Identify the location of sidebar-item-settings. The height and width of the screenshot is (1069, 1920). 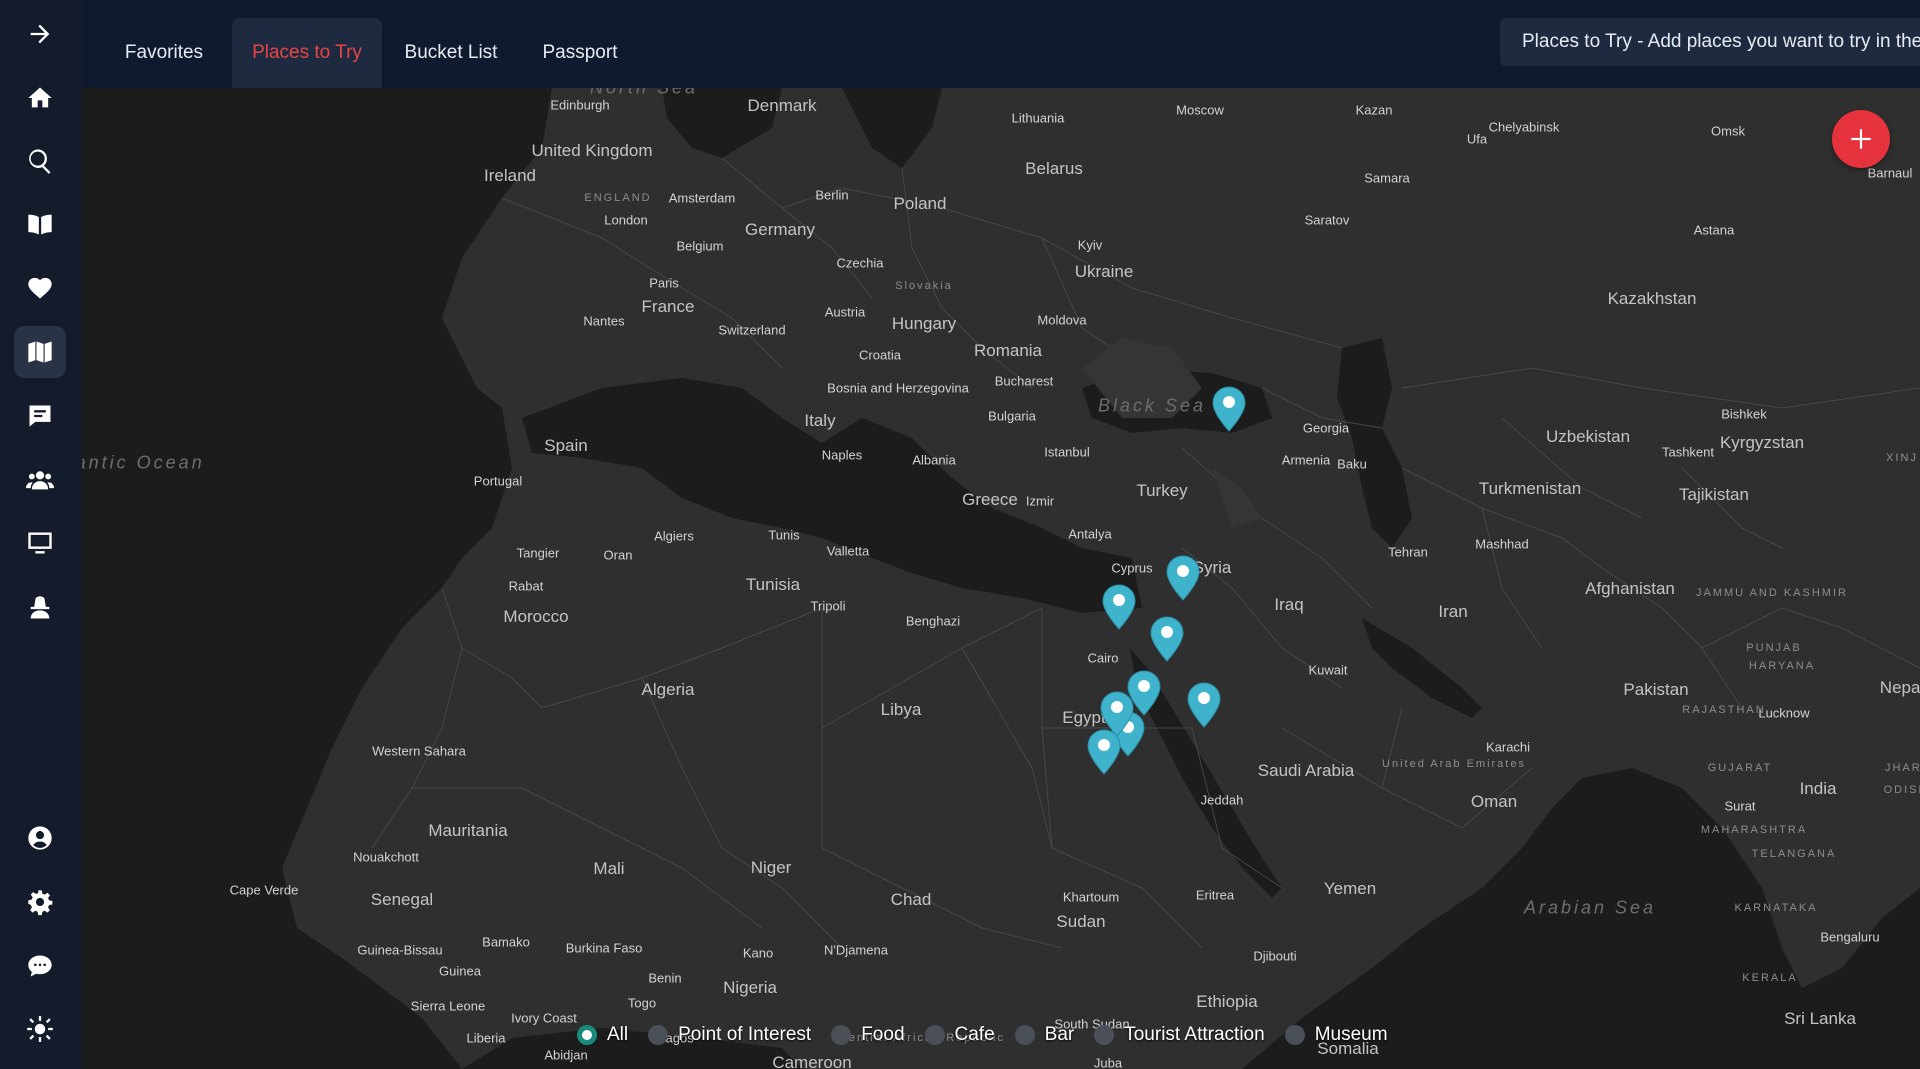
(40, 902).